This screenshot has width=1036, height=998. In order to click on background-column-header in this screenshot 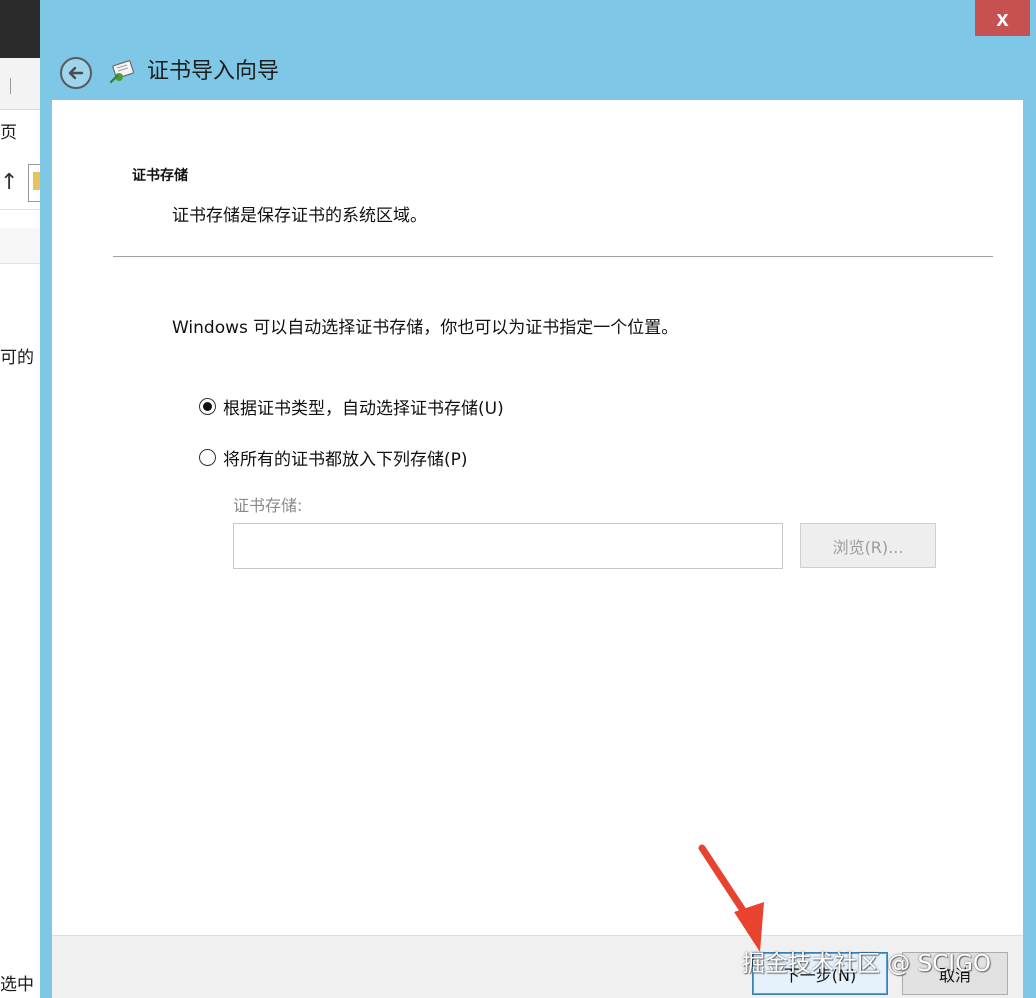, I will do `click(22, 246)`.